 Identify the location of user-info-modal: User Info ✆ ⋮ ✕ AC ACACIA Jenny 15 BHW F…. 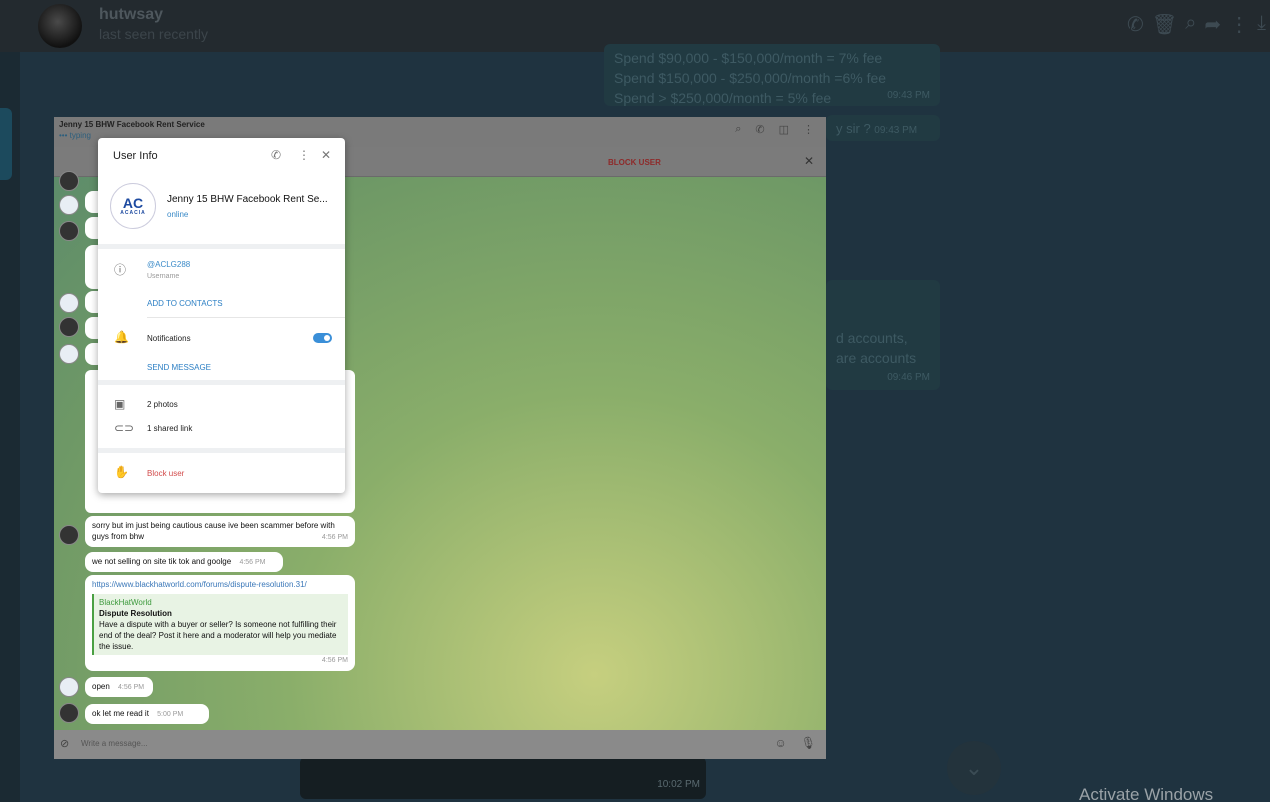
(221, 315).